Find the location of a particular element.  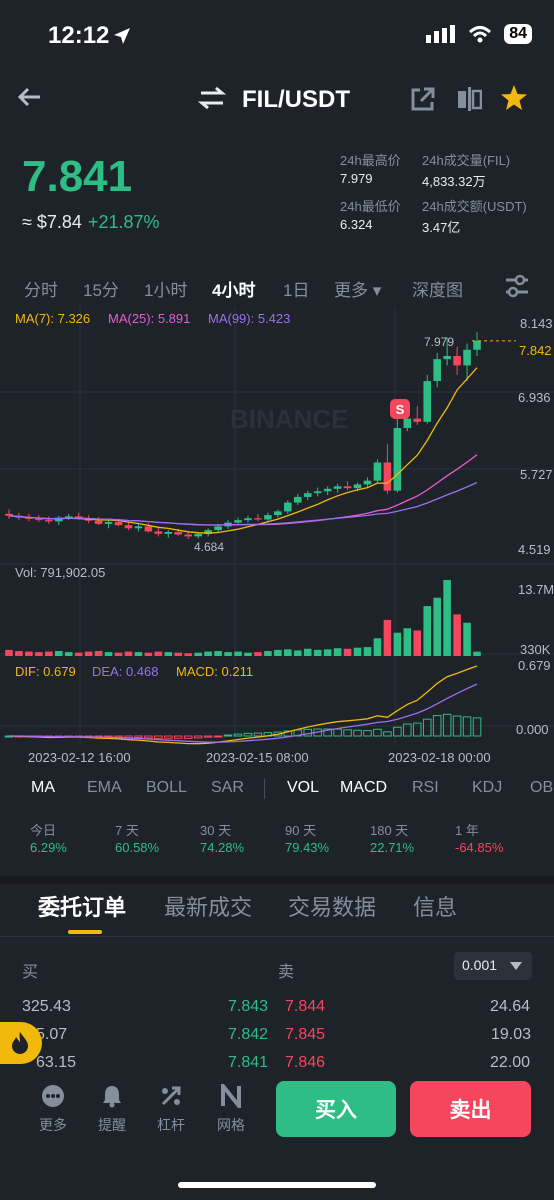

fire-shortcut is located at coordinates (21, 1043).